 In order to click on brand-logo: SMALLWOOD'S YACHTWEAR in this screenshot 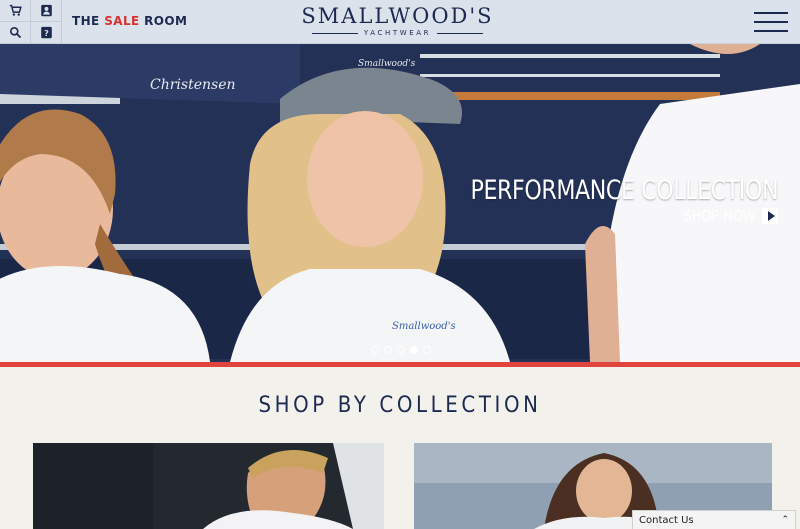, I will do `click(397, 20)`.